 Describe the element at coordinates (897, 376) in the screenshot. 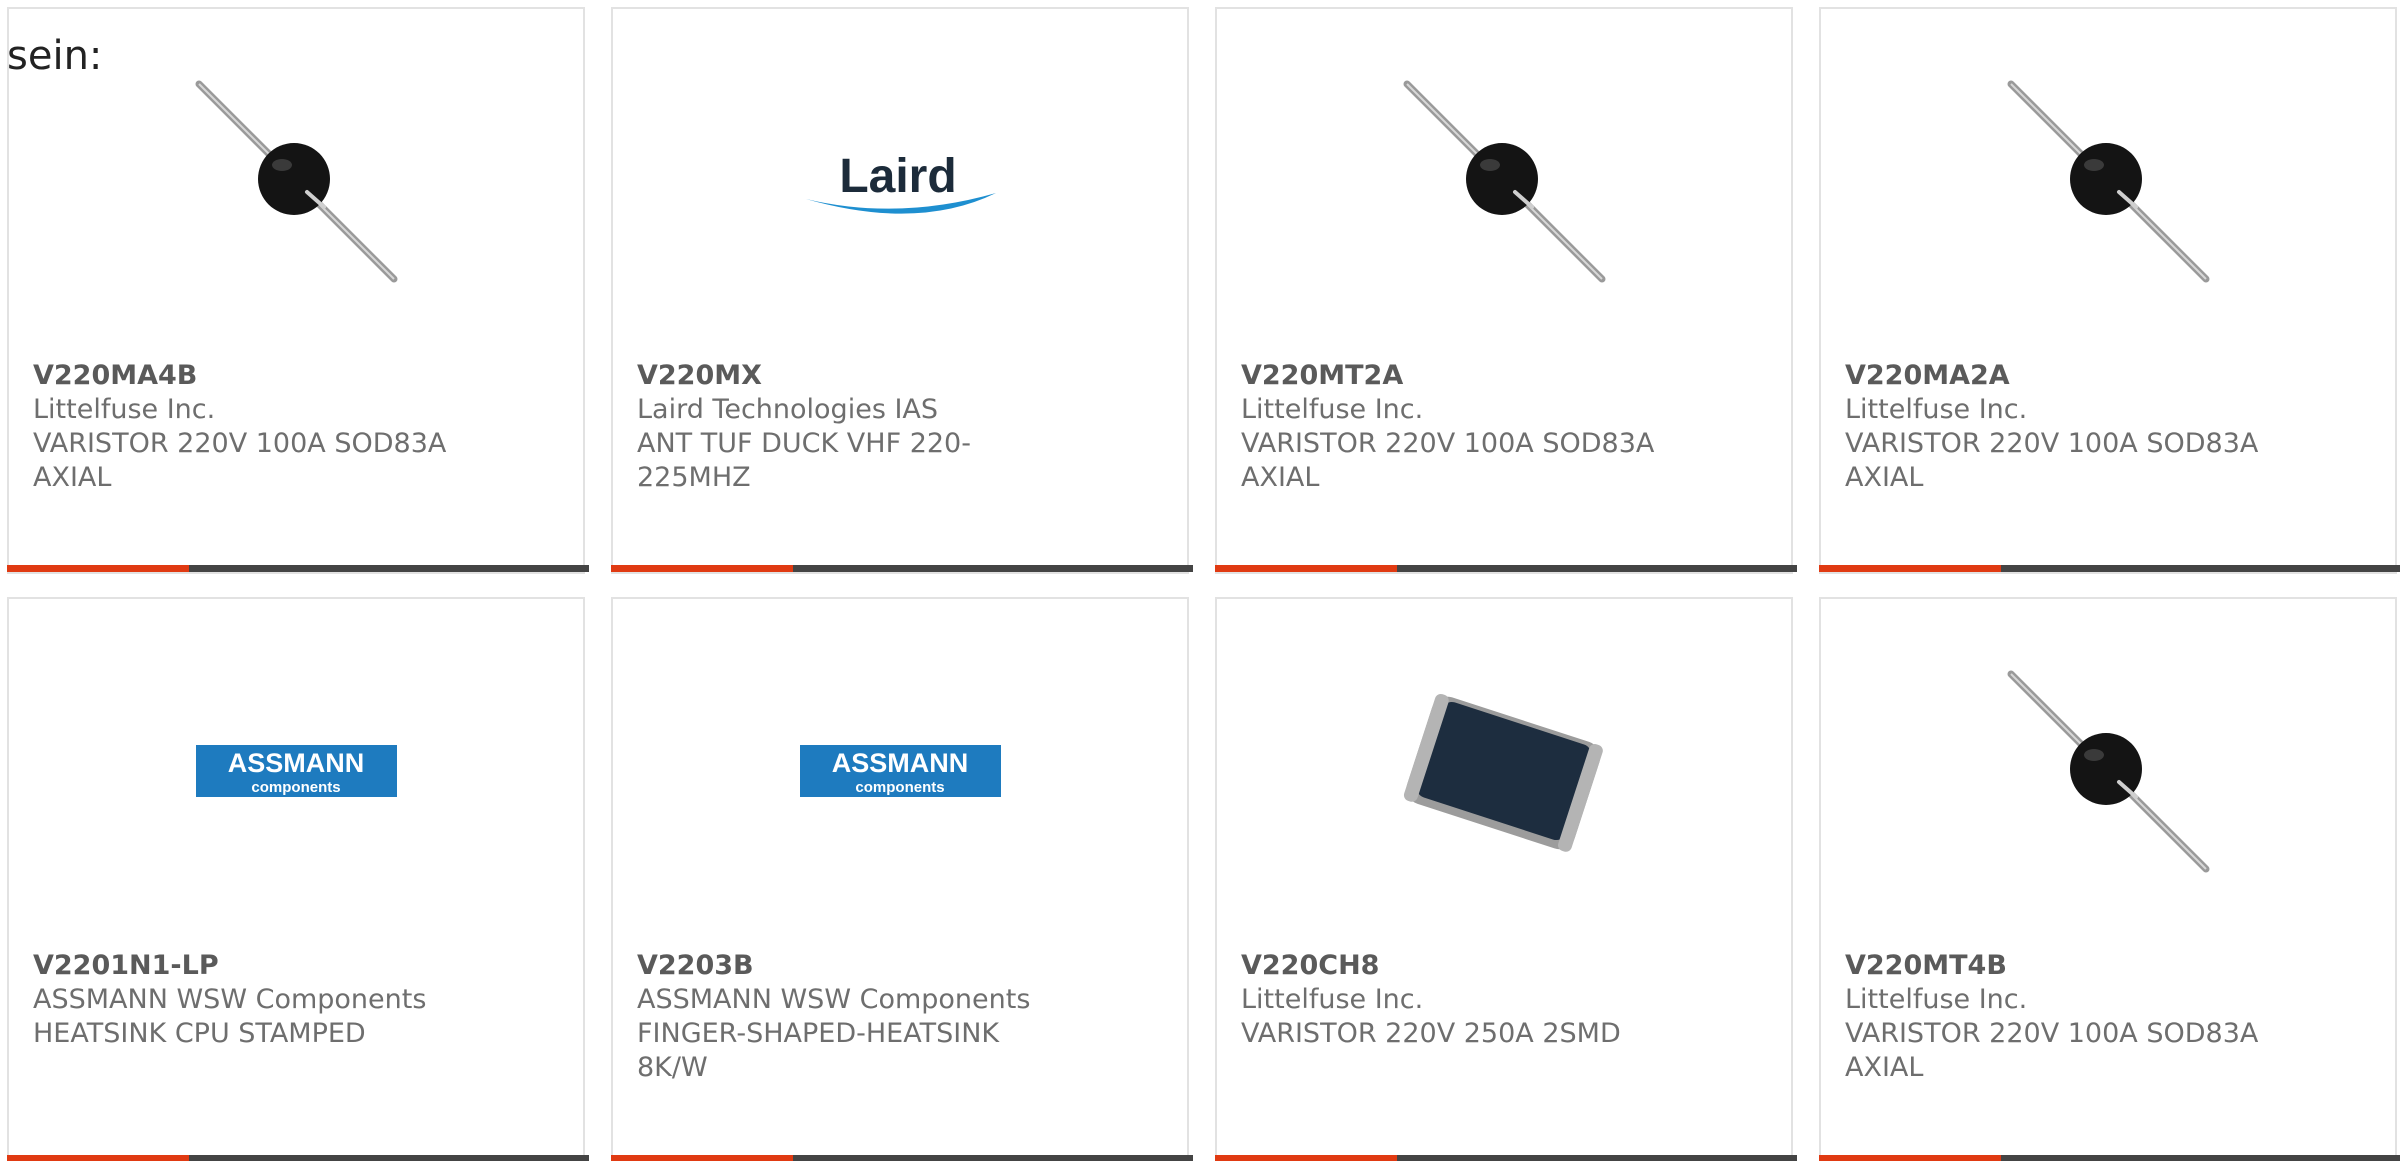

I see `part-number-link: V220MX` at that location.